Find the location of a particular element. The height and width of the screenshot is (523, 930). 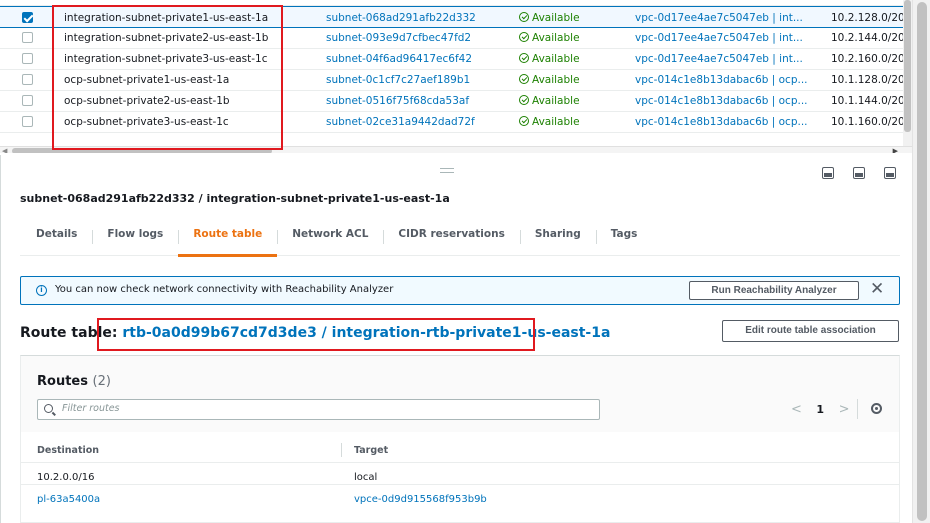

route-table-label: Route table: is located at coordinates (69, 333).